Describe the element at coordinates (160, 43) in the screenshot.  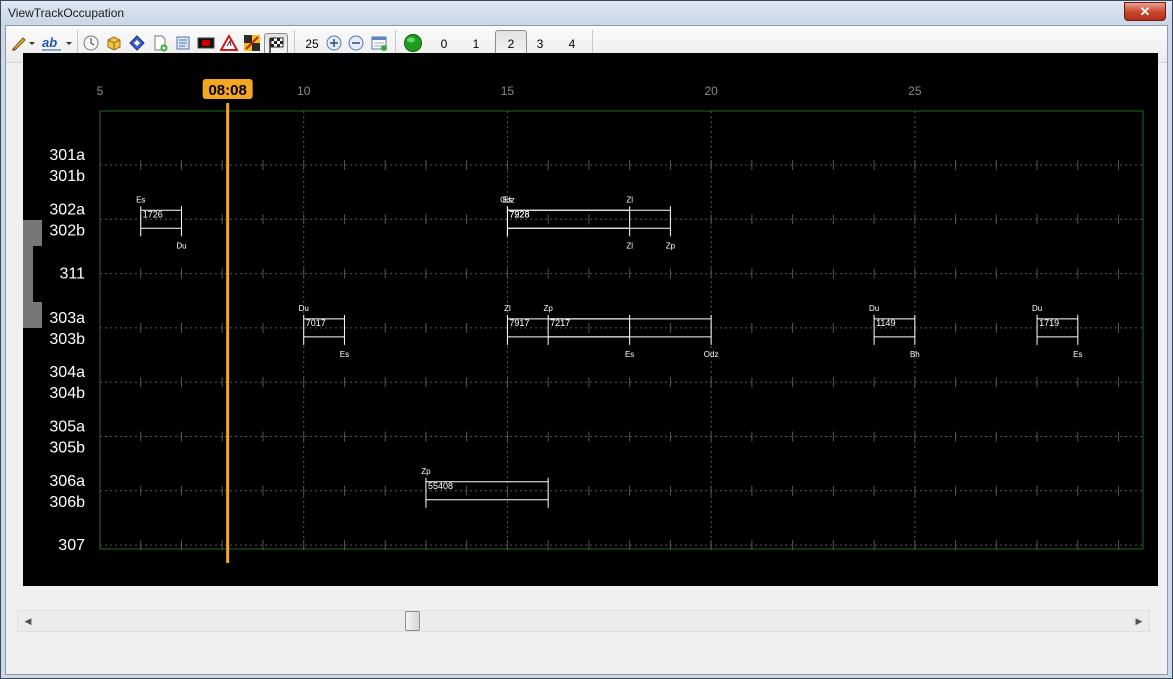
I see `new-page-icon` at that location.